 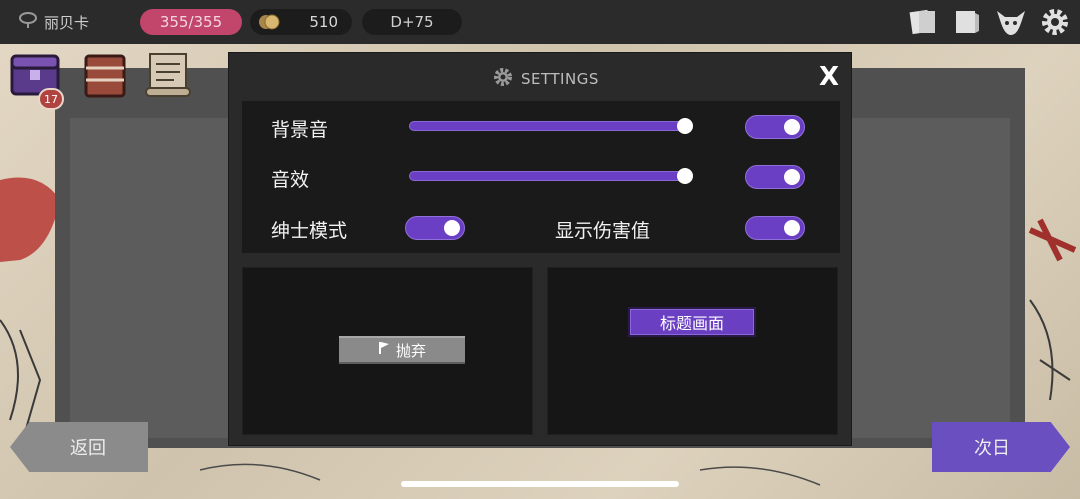 What do you see at coordinates (300, 130) in the screenshot?
I see `bgm-label: 背景音` at bounding box center [300, 130].